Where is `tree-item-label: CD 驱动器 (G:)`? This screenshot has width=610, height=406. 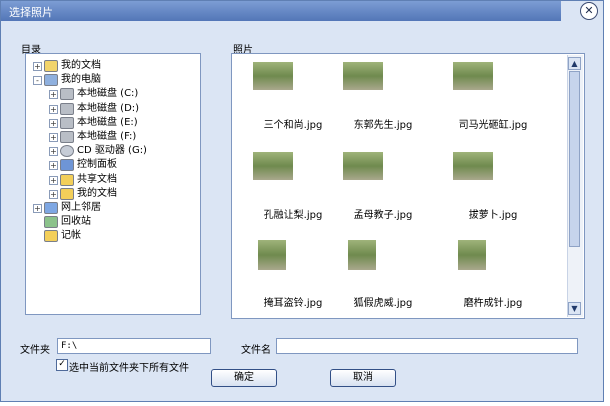 tree-item-label: CD 驱动器 (G:) is located at coordinates (112, 151).